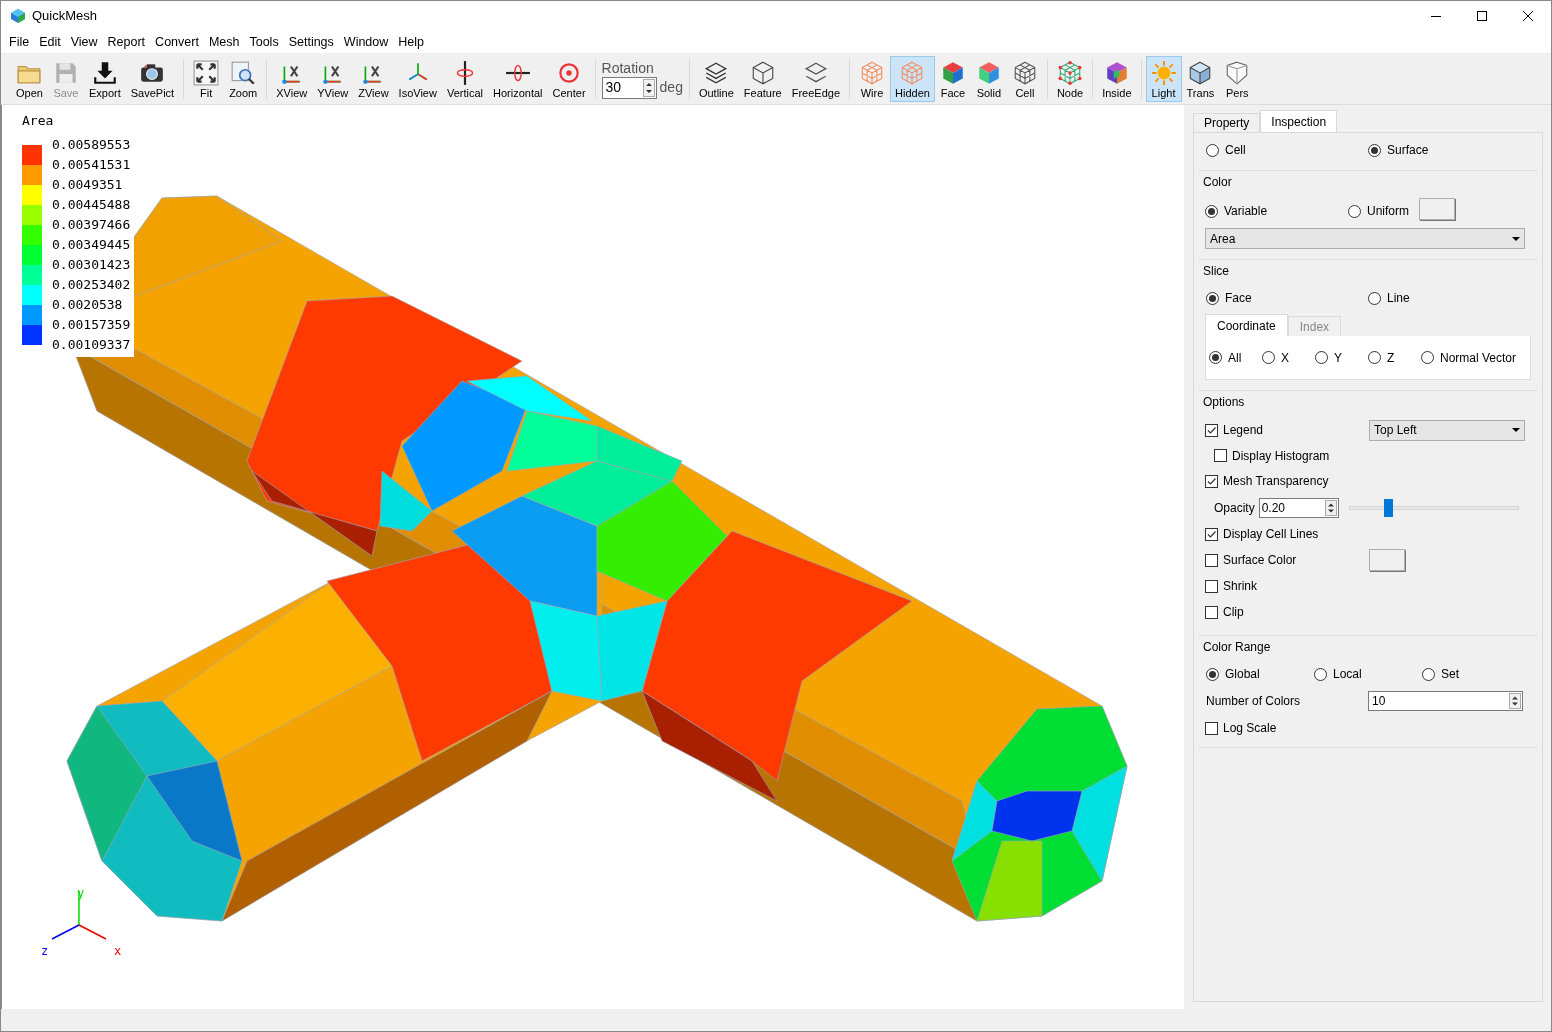  I want to click on toolbar-button: Light, so click(1163, 78).